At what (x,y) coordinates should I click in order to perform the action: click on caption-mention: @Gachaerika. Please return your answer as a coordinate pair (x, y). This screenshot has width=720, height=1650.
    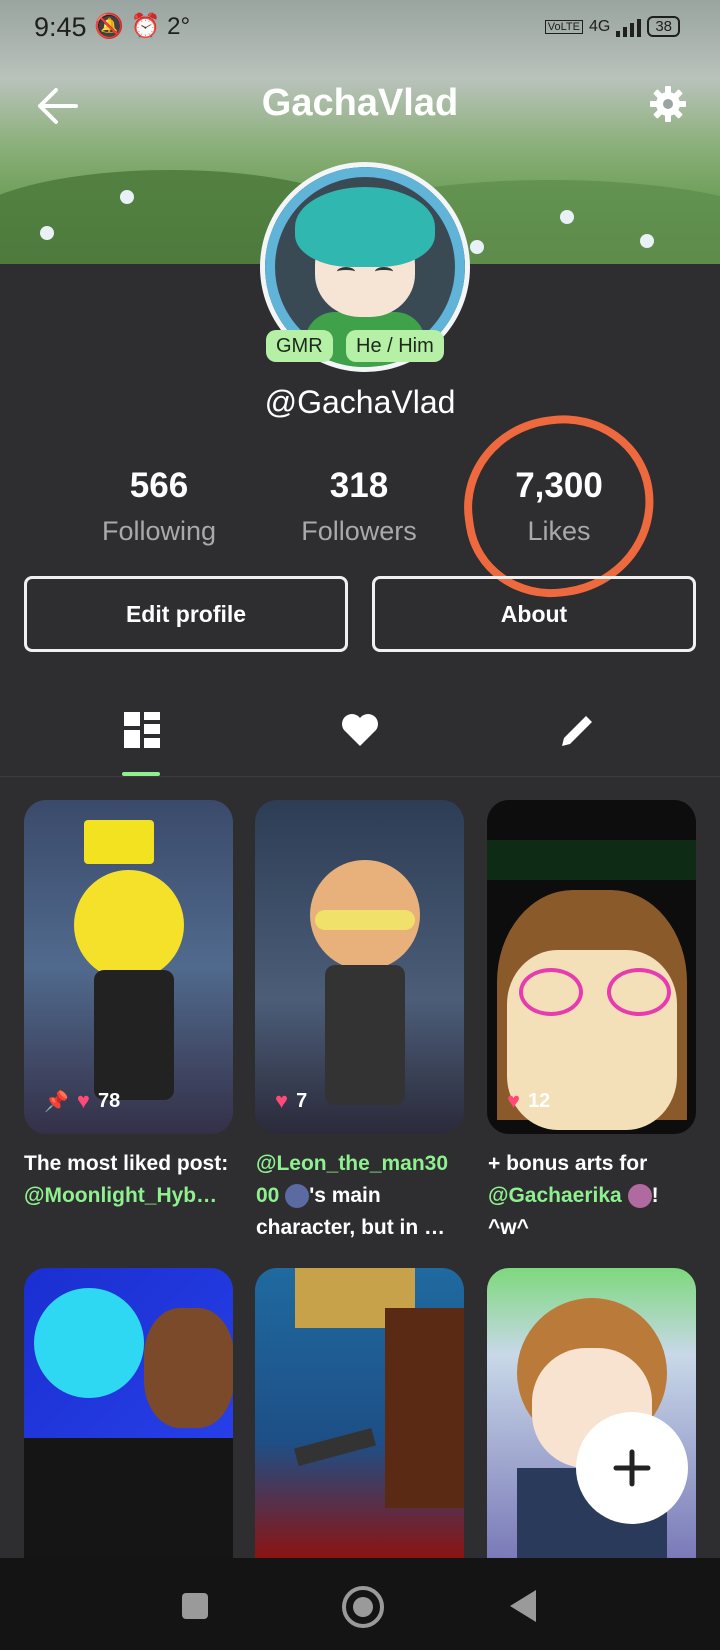
    Looking at the image, I should click on (555, 1195).